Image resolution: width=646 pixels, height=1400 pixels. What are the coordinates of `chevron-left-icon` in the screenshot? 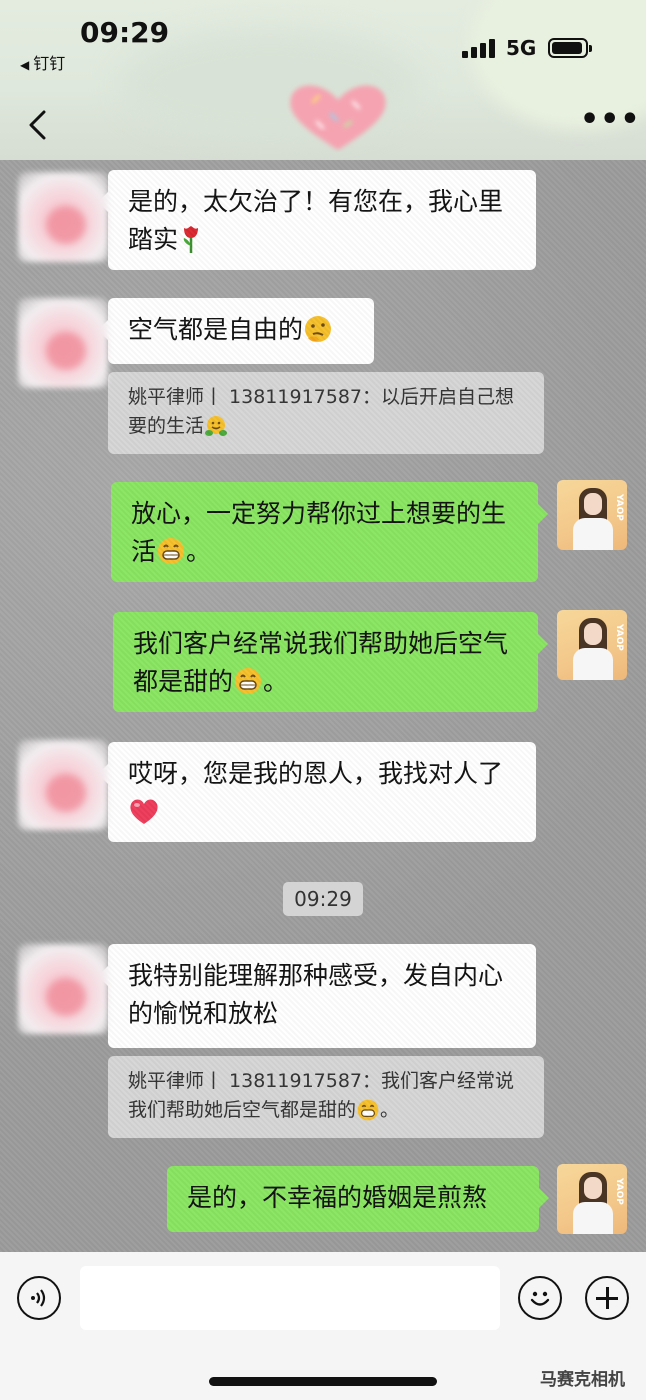 It's located at (37, 125).